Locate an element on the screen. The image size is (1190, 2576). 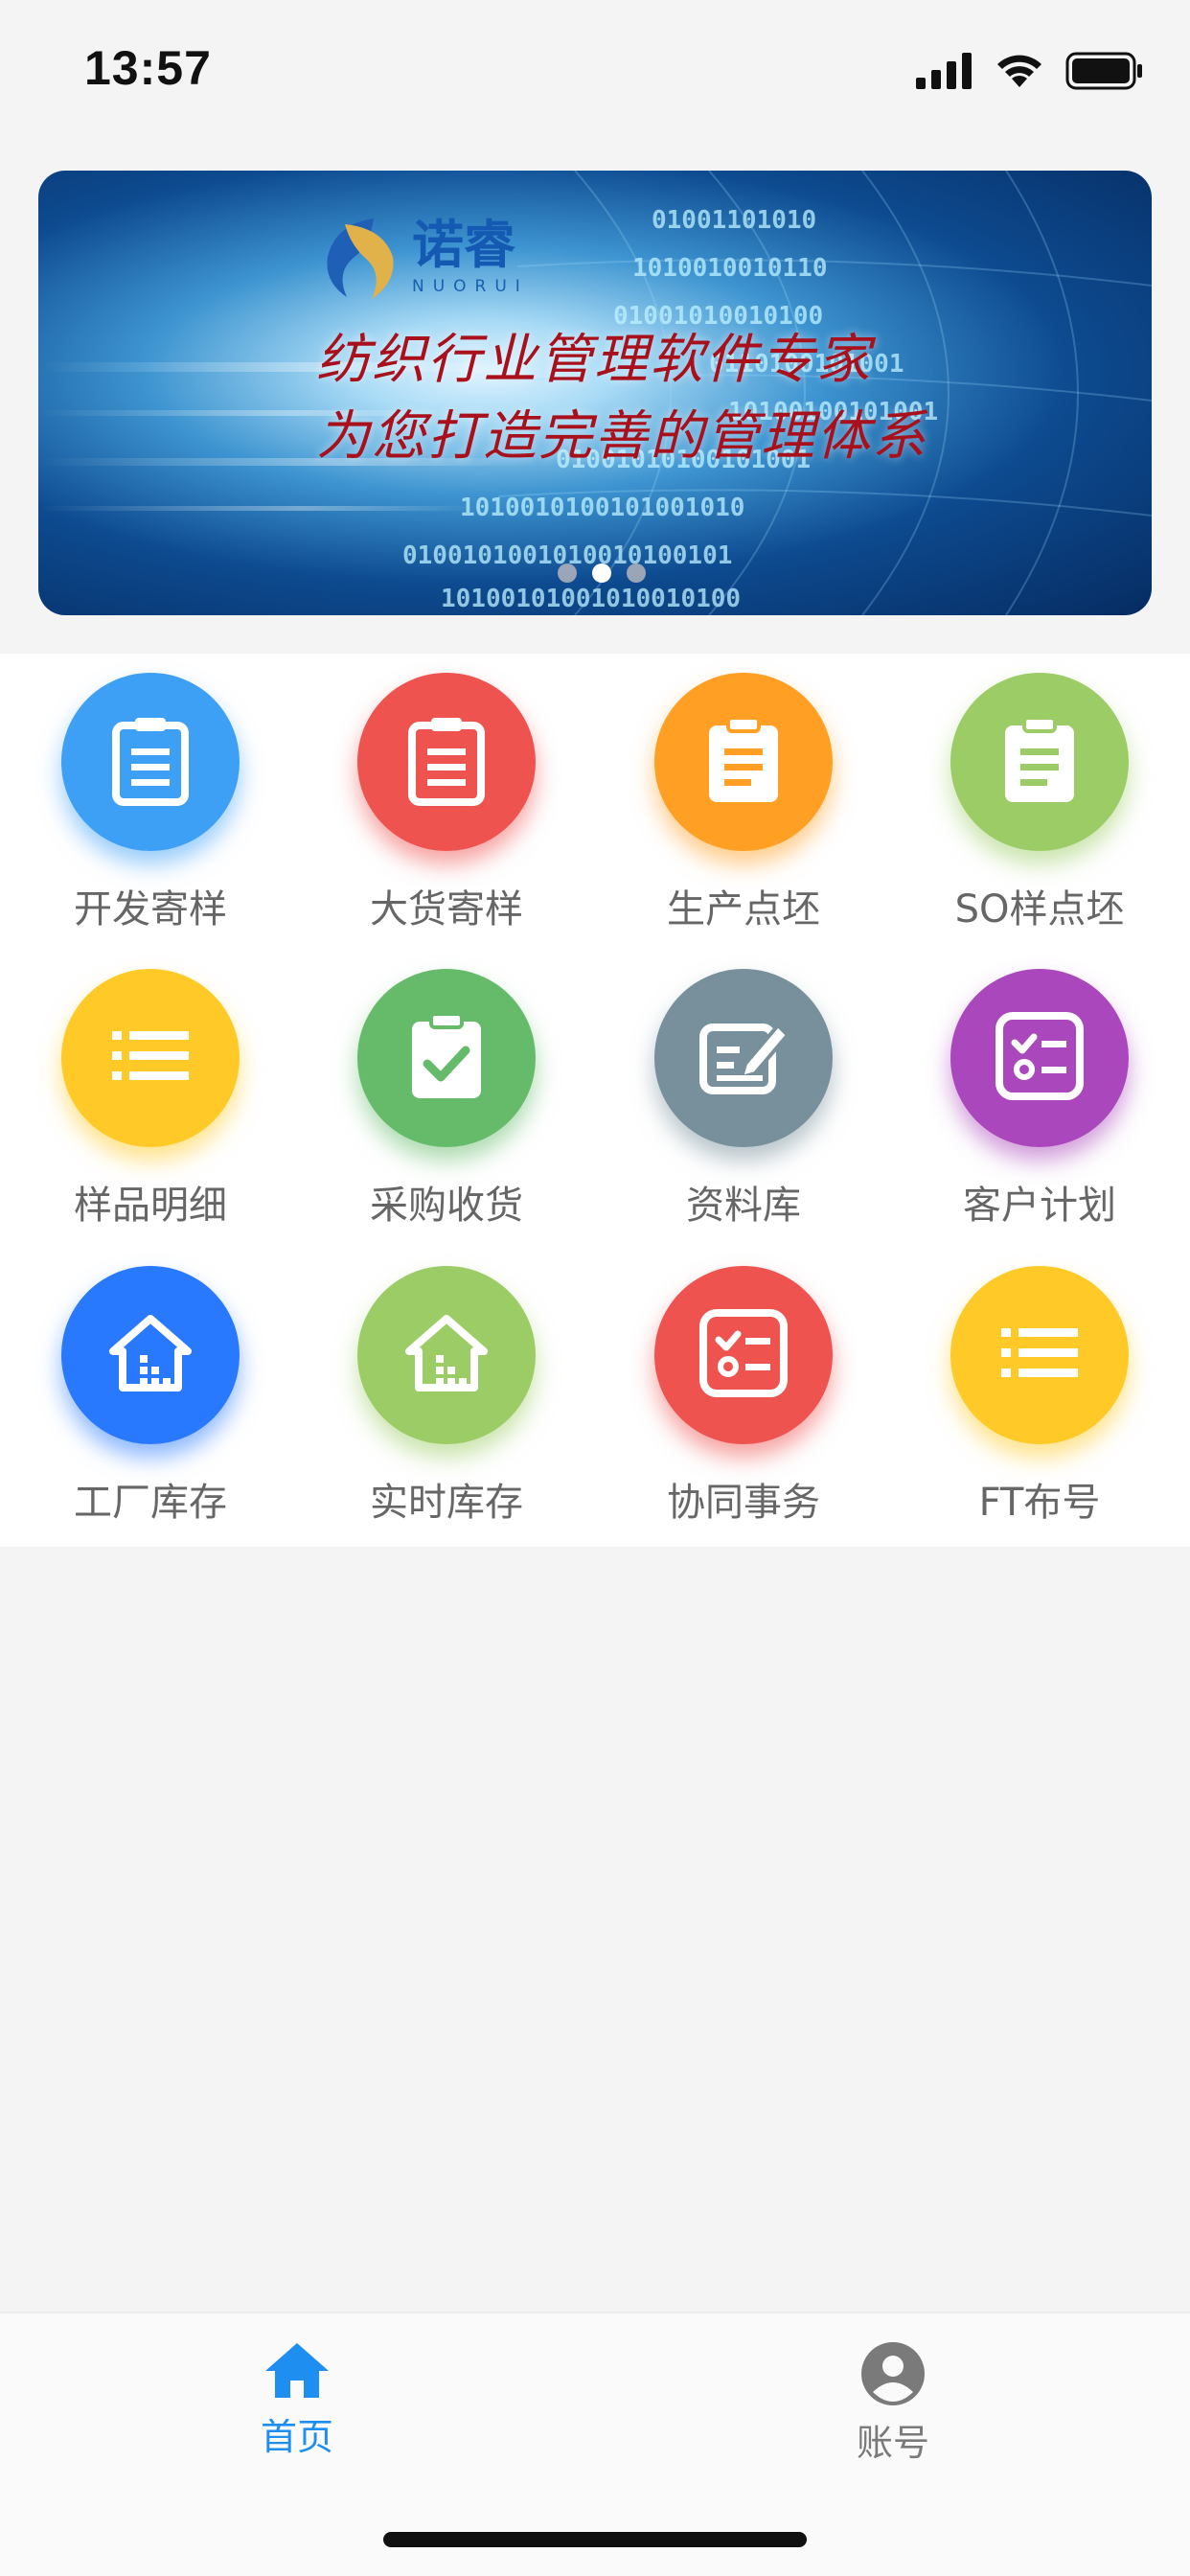
grid-item: 客户计划 is located at coordinates (1039, 1112).